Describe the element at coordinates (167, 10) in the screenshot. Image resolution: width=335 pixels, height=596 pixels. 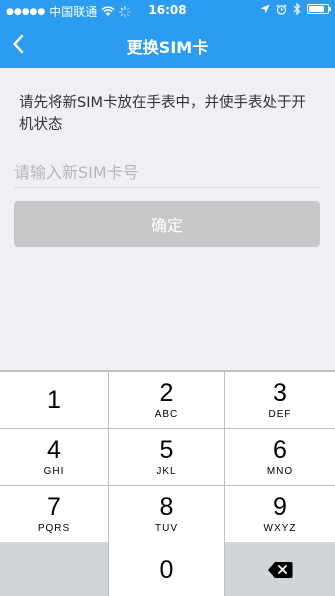
I see `status-bar: ●●●●● 中国联通 16:08` at that location.